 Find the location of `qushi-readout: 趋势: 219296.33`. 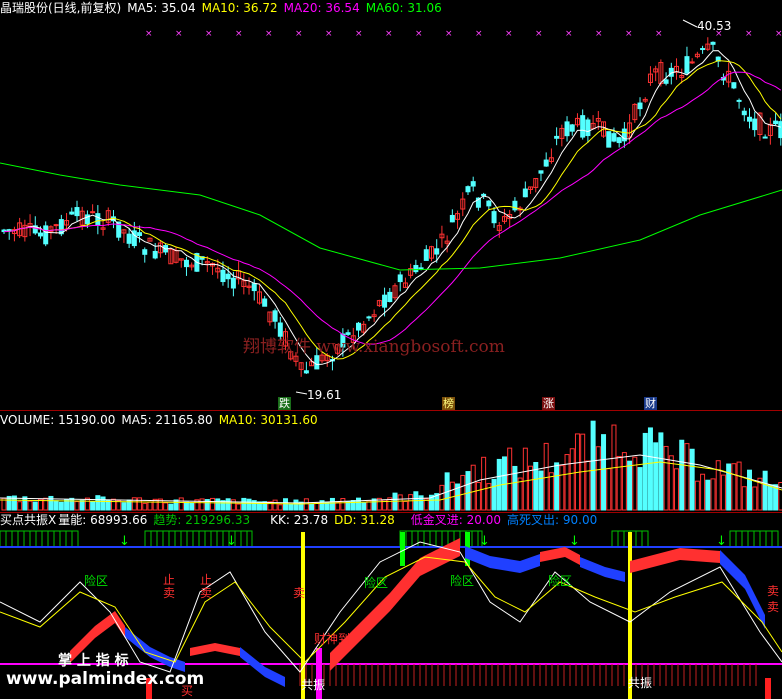

qushi-readout: 趋势: 219296.33 is located at coordinates (202, 520).